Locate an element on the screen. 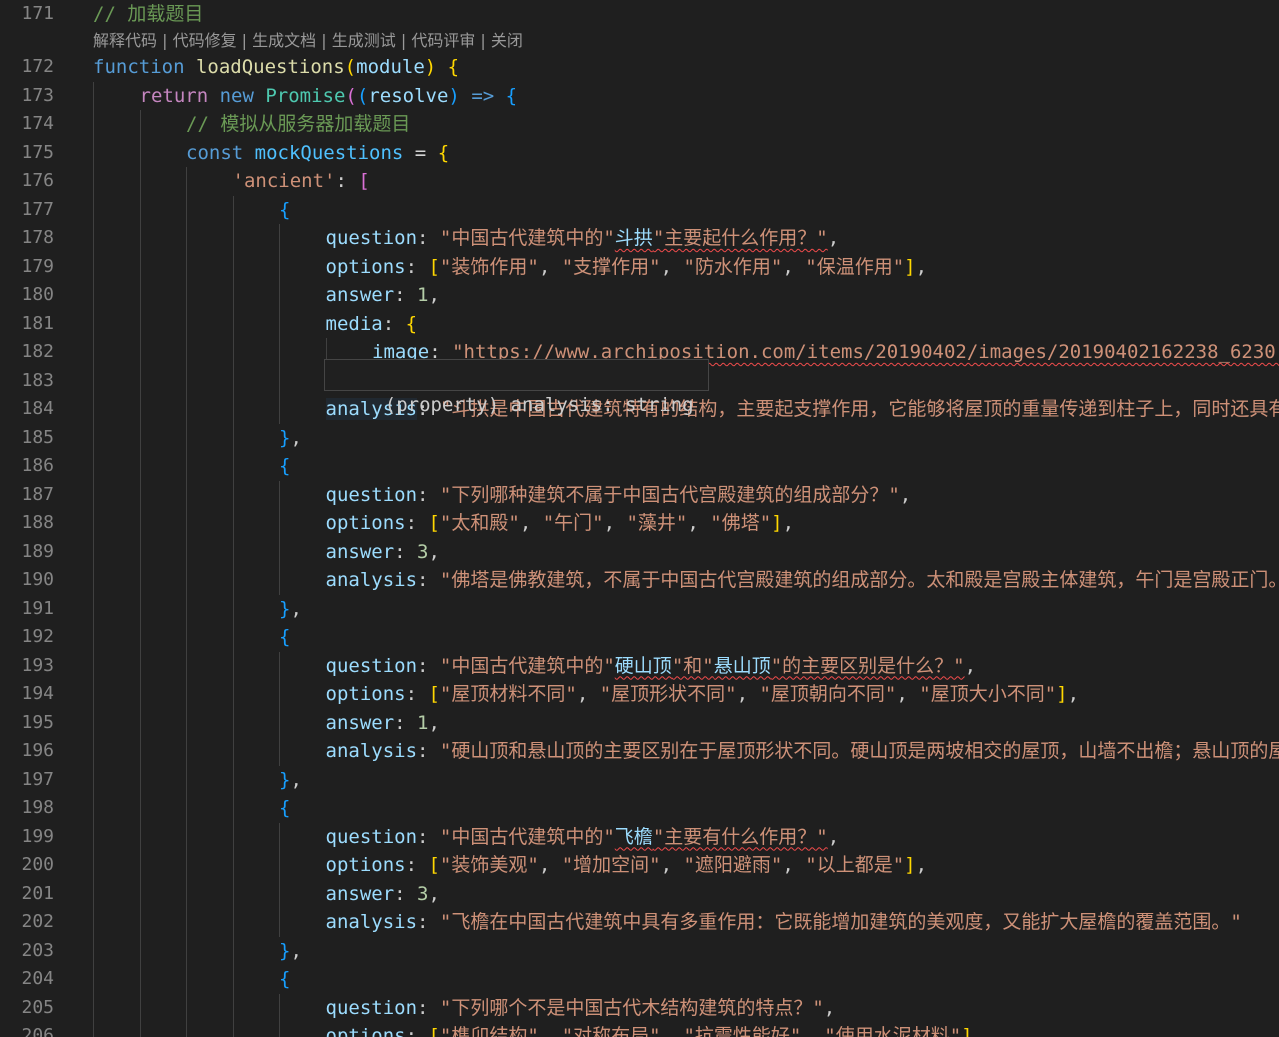 The width and height of the screenshot is (1279, 1037). line-number: 185 is located at coordinates (37, 437).